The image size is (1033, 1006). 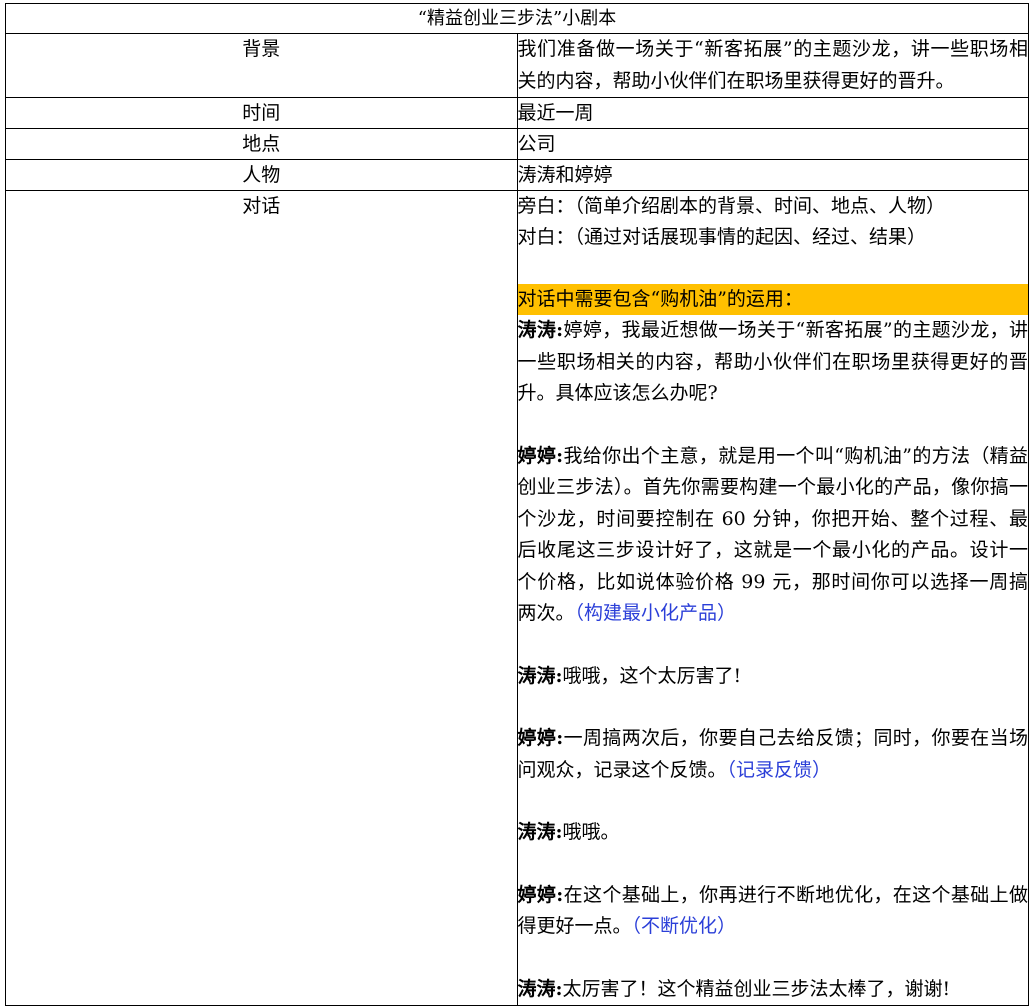 What do you see at coordinates (772, 299) in the screenshot?
I see `requirement-highlight: 对话中需要包含“购机油”的运用：` at bounding box center [772, 299].